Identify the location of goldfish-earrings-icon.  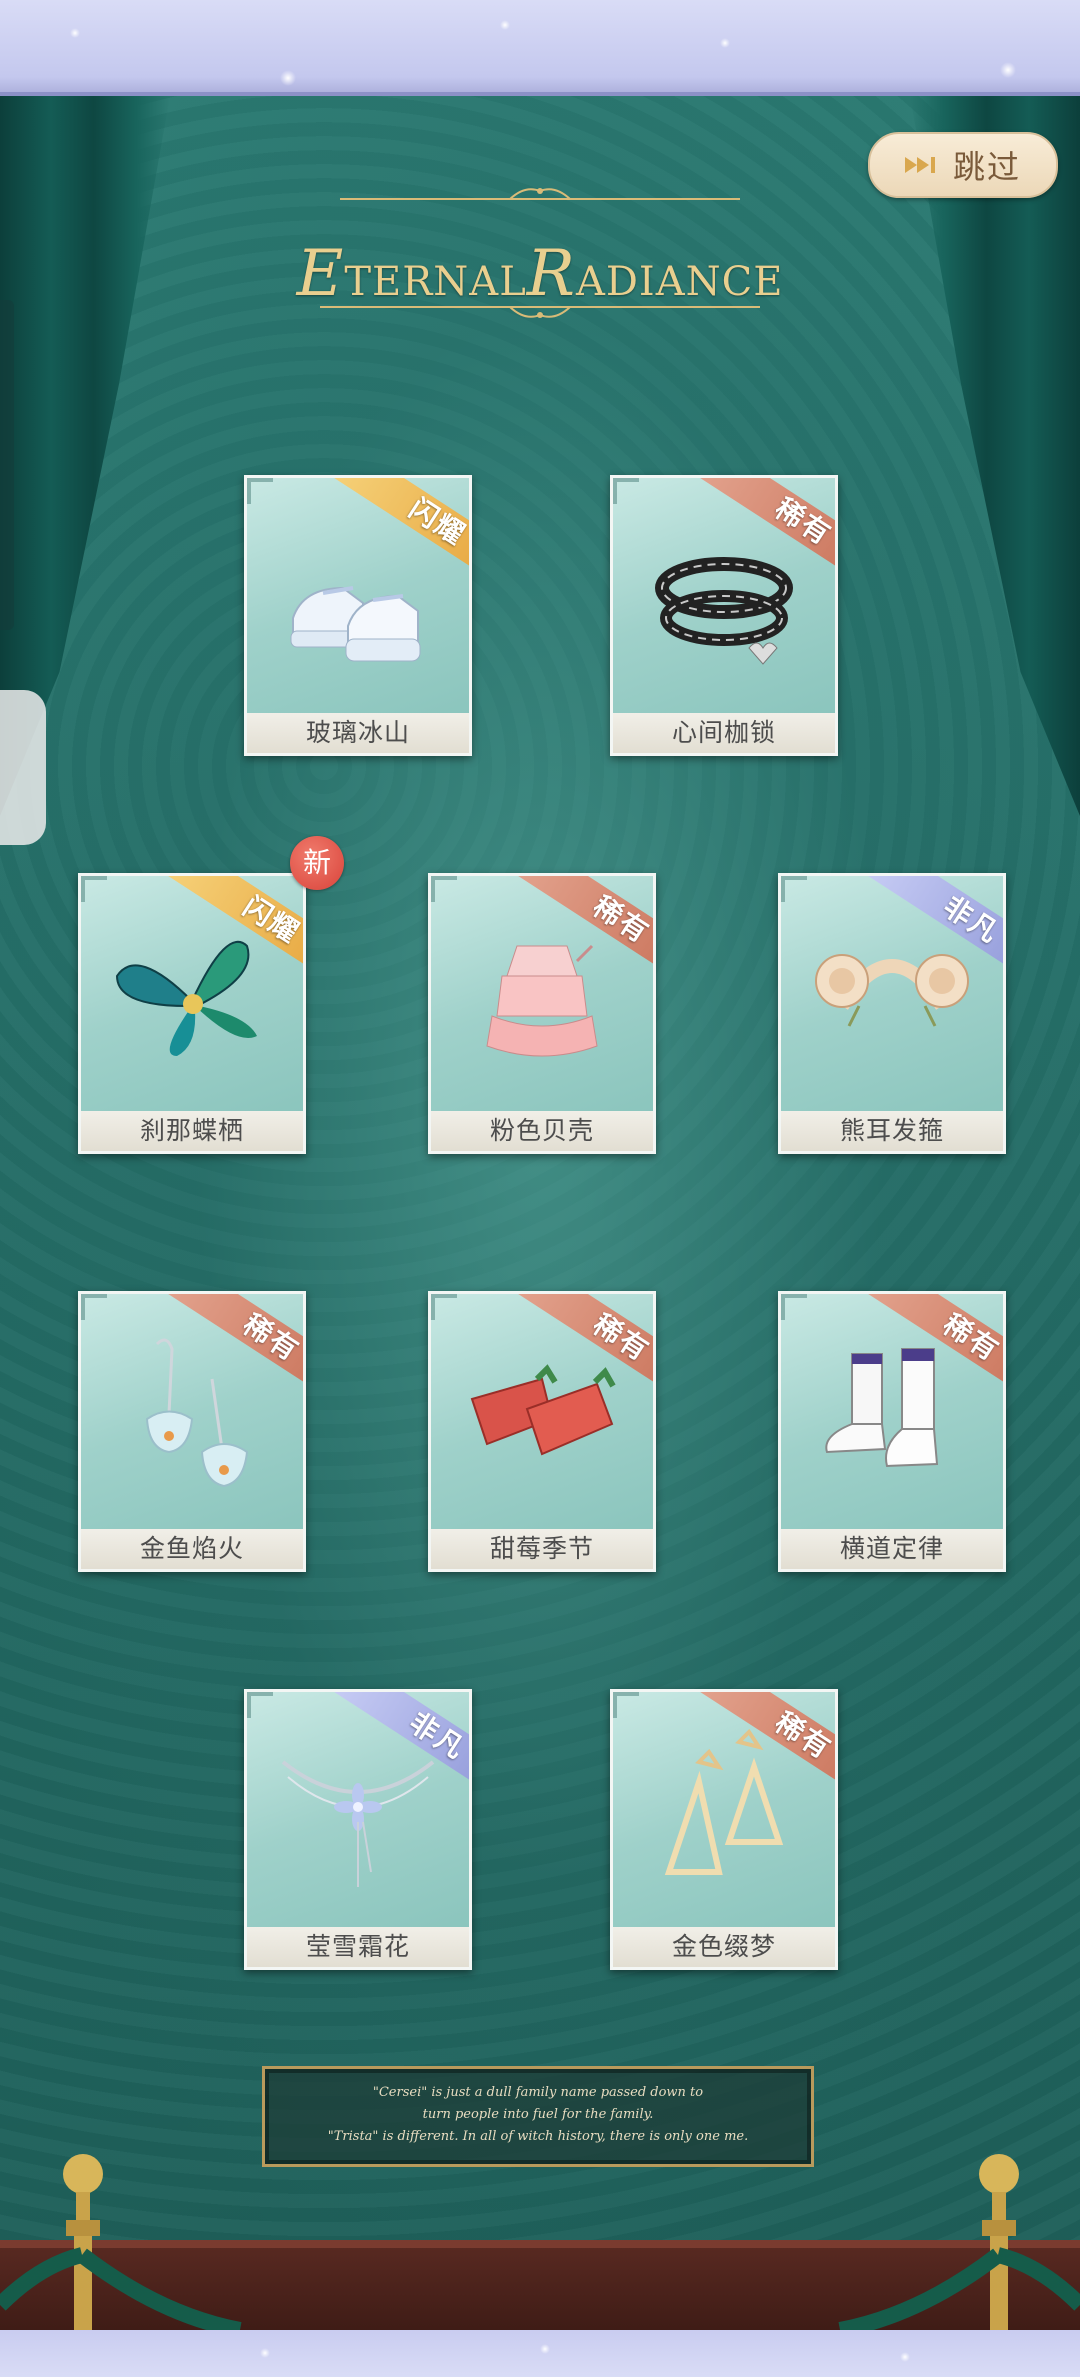
(197, 1413).